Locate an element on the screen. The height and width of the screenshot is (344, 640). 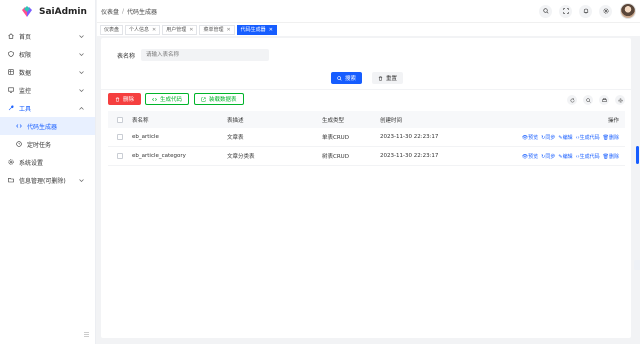
delete-button: 删除 is located at coordinates (125, 99).